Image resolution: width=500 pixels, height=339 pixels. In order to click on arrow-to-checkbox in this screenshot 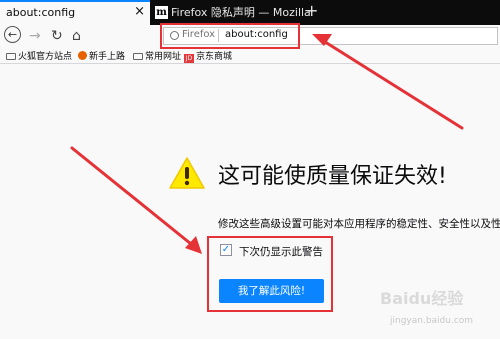, I will do `click(134, 198)`.